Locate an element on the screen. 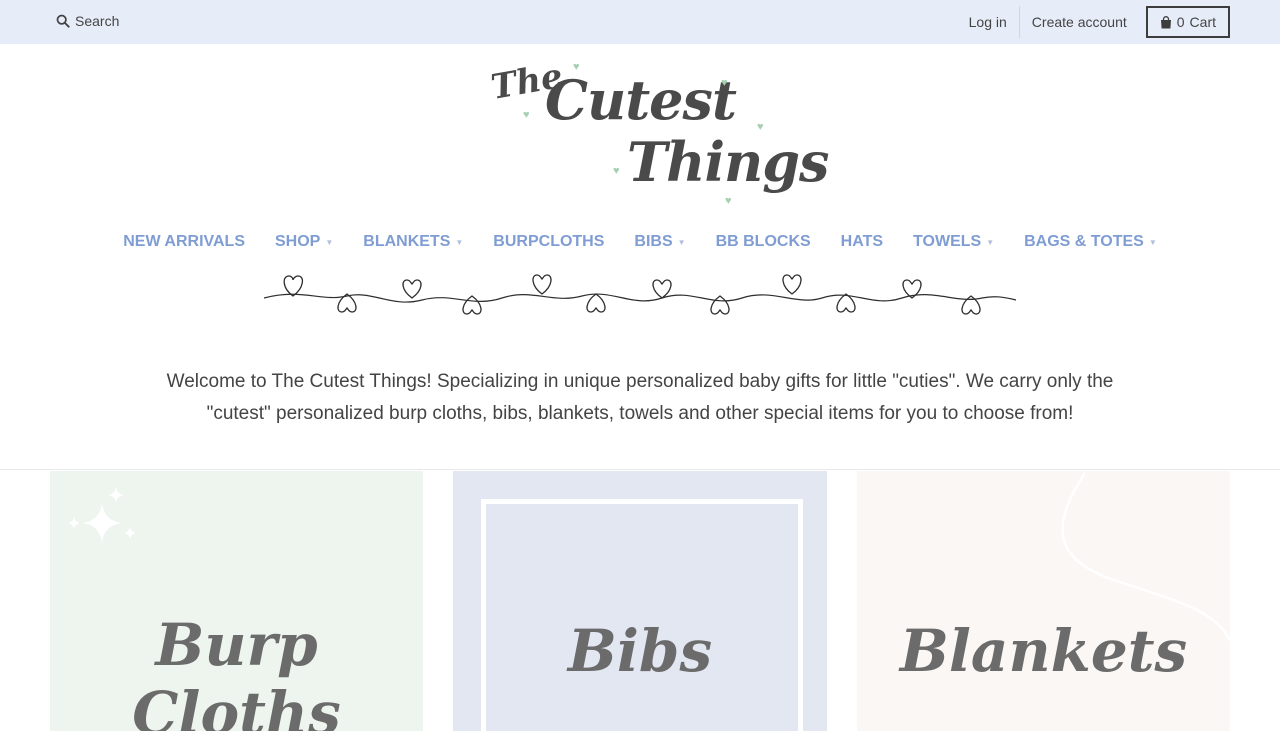  nav-item-blankets: BLANKETS ▼ is located at coordinates (413, 242).